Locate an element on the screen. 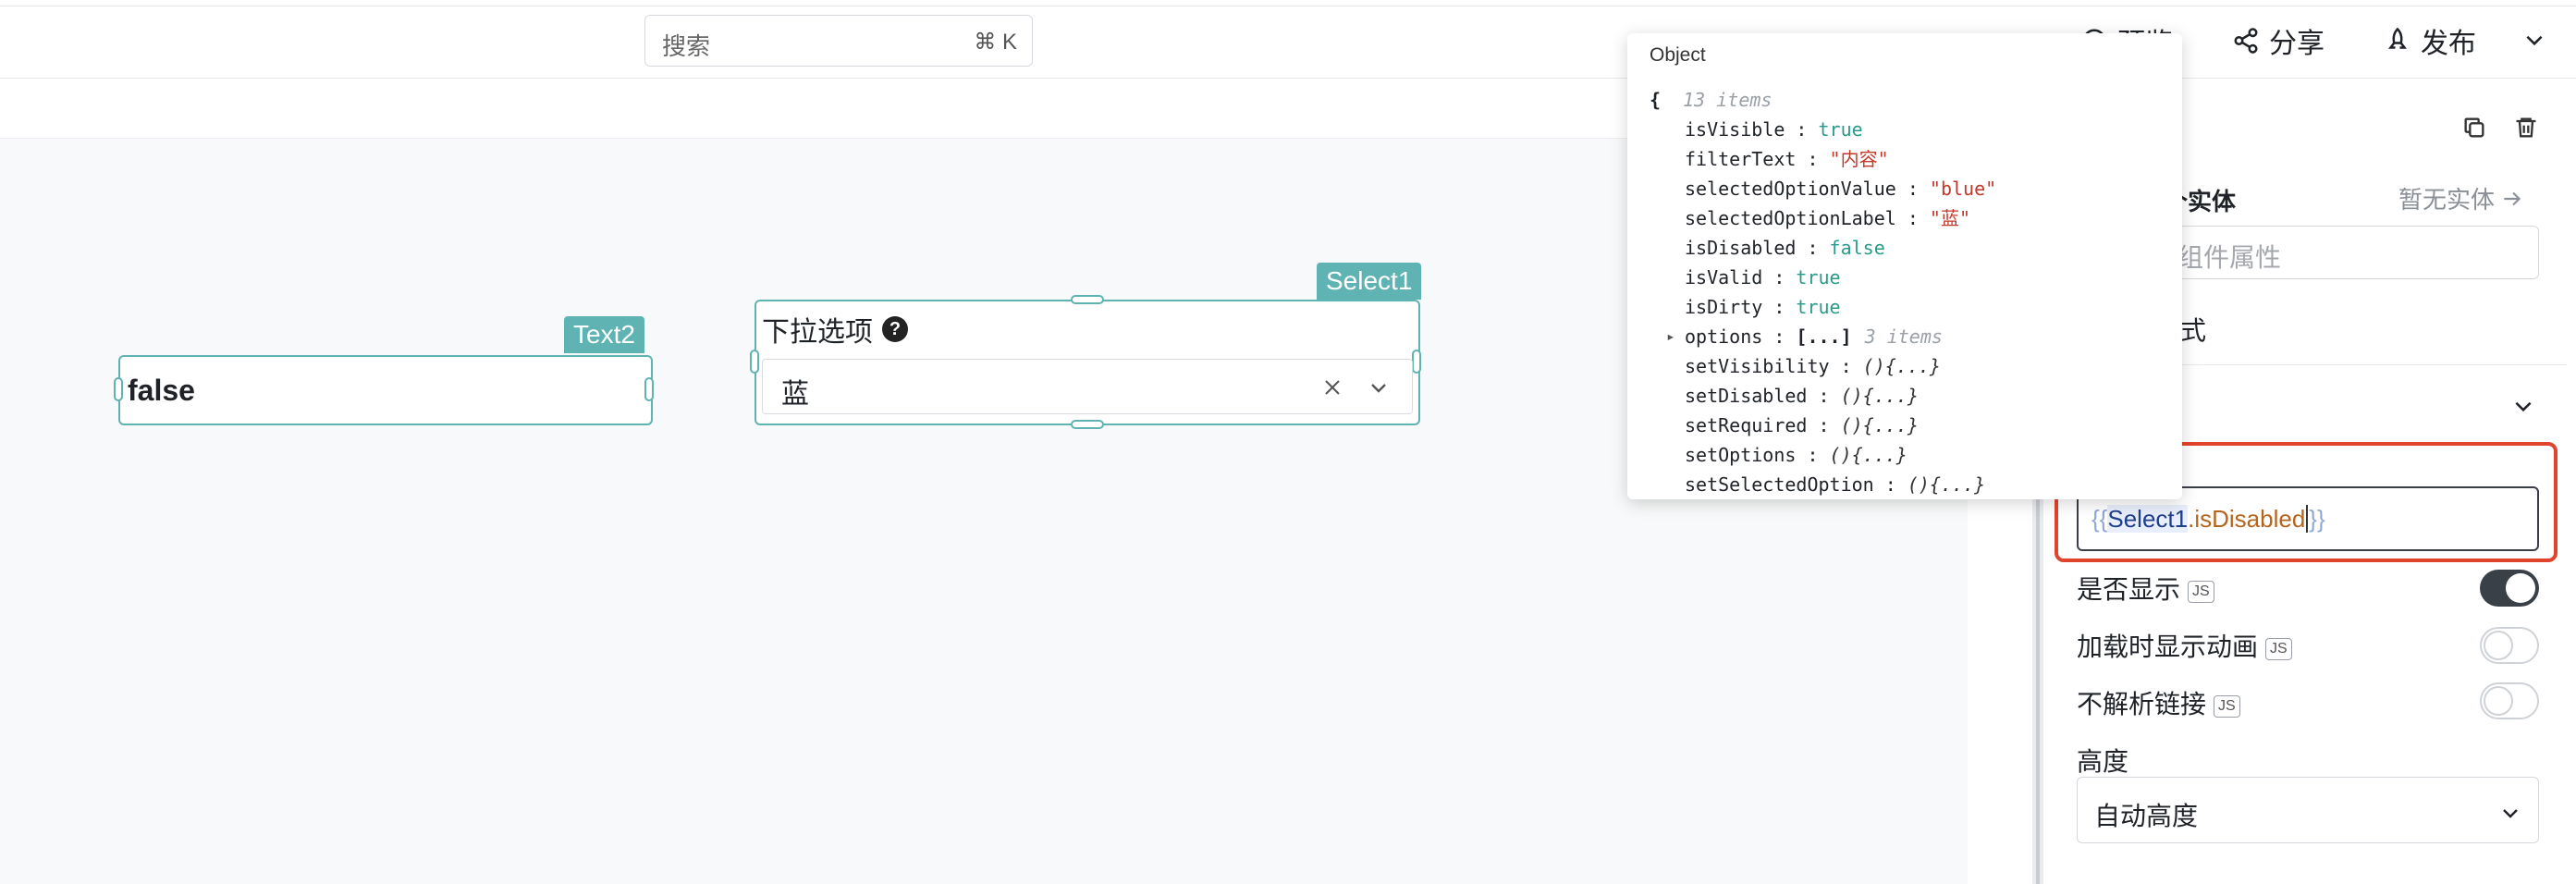  text-cursor is located at coordinates (2307, 519).